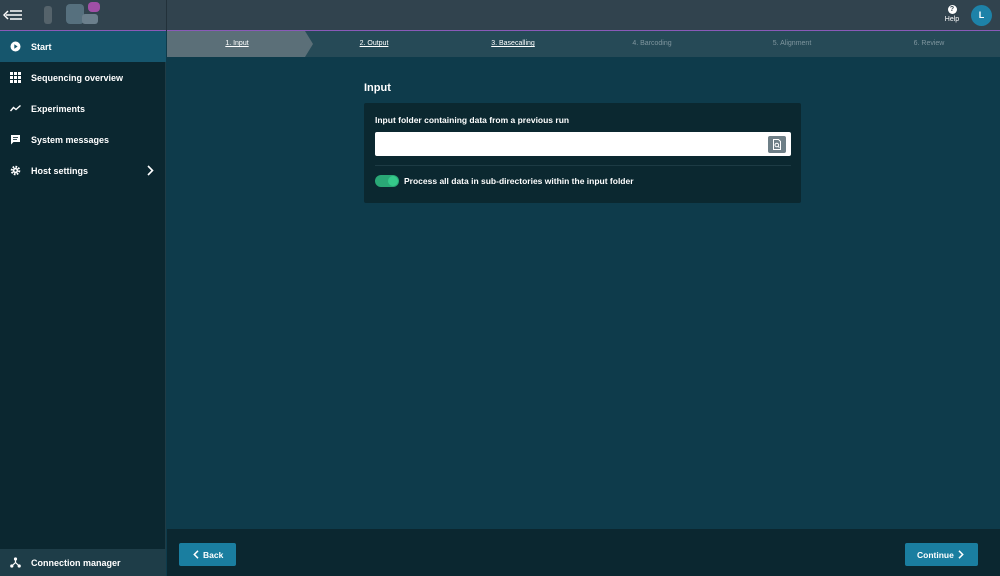 The height and width of the screenshot is (576, 1000). What do you see at coordinates (952, 9) in the screenshot?
I see `help-icon: ?` at bounding box center [952, 9].